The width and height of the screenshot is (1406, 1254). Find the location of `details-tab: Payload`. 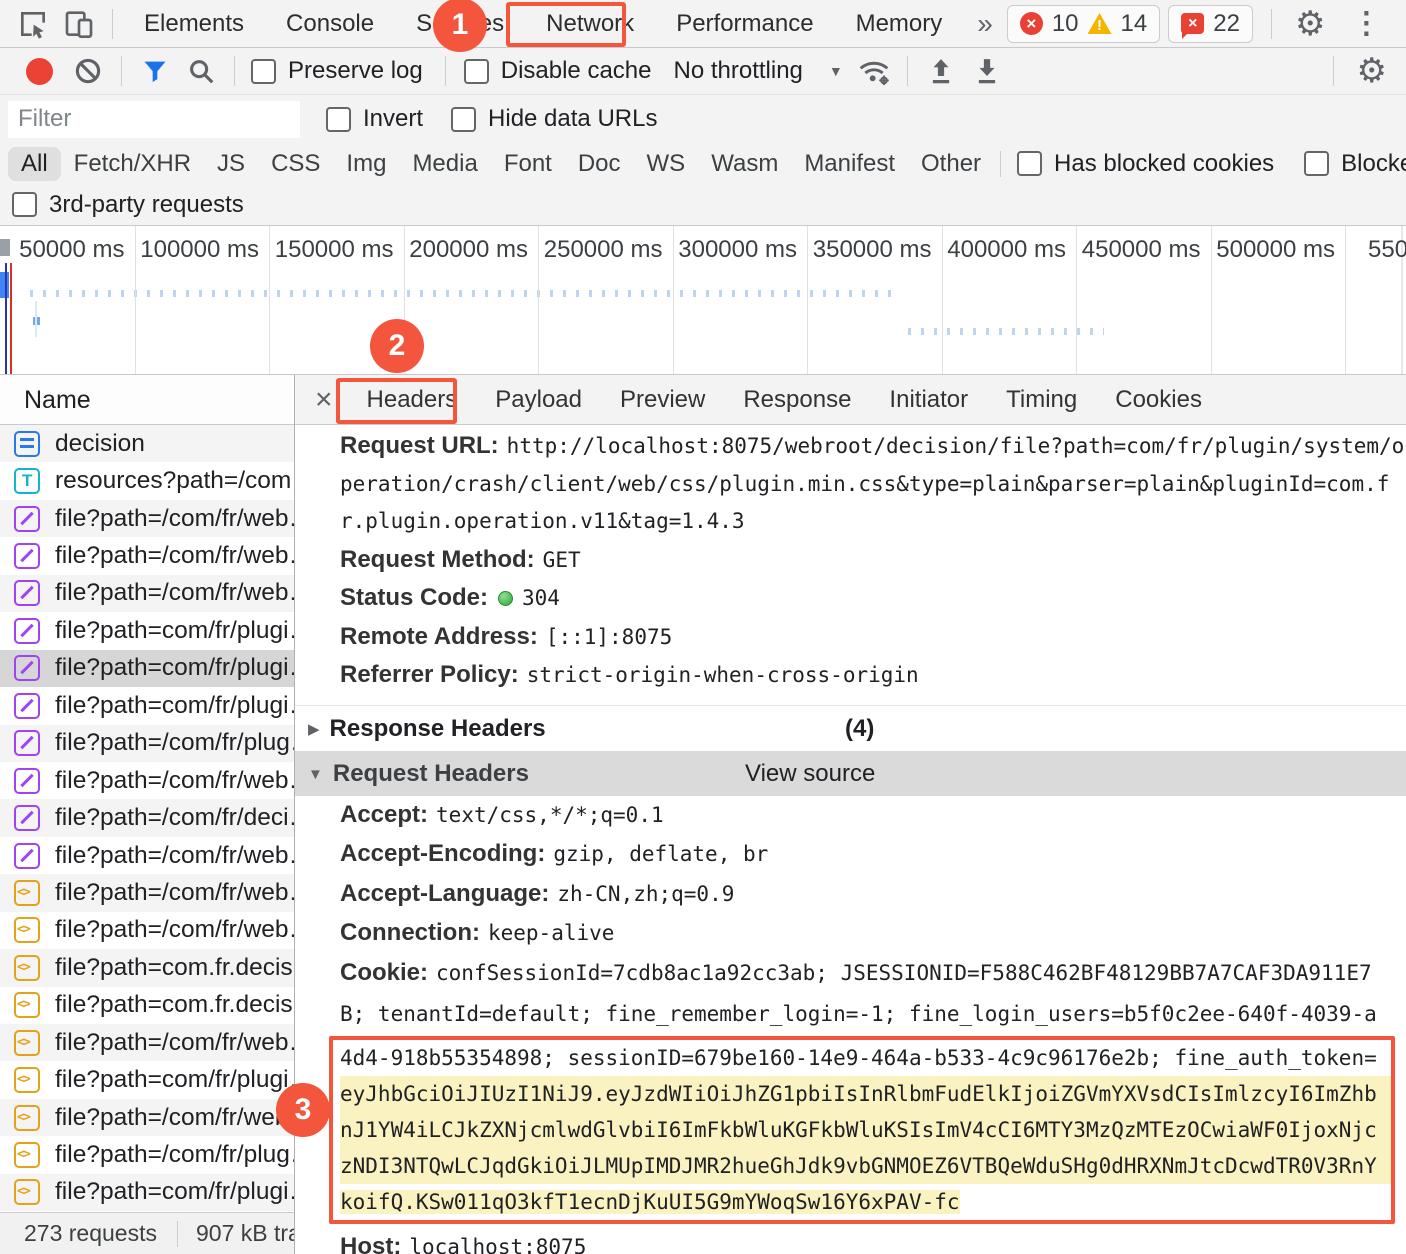

details-tab: Payload is located at coordinates (538, 400).